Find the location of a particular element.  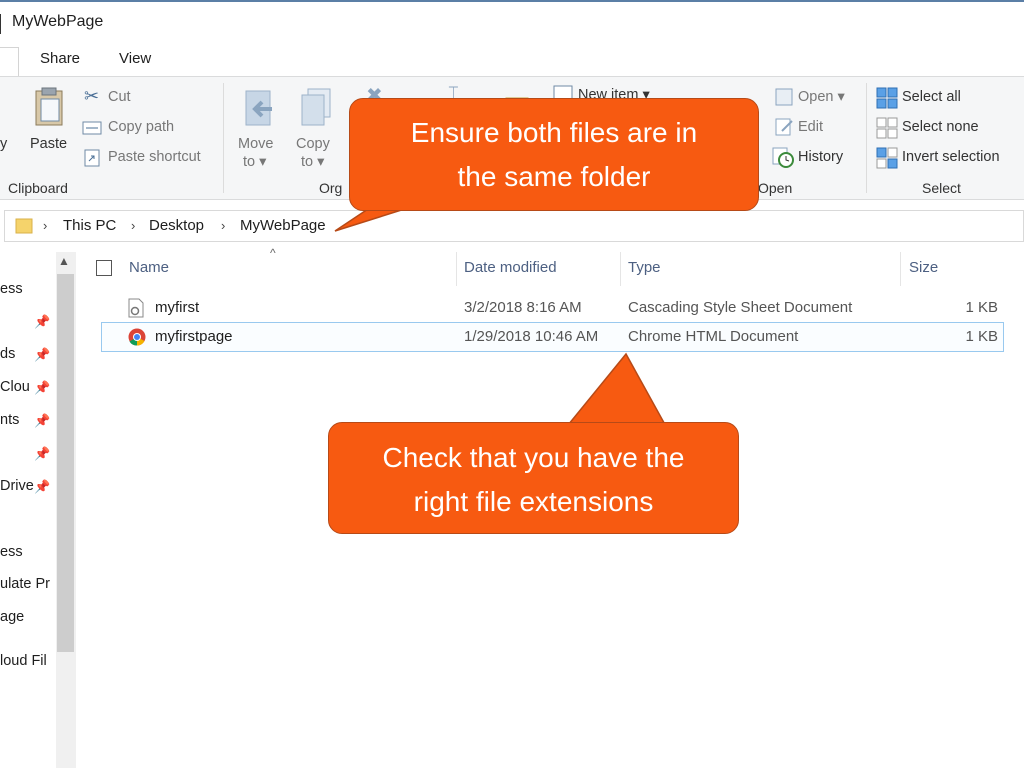

select-none-button: Select none is located at coordinates (940, 127).